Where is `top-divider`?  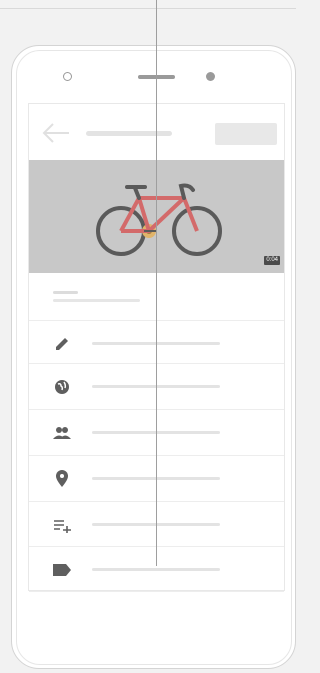 top-divider is located at coordinates (148, 8).